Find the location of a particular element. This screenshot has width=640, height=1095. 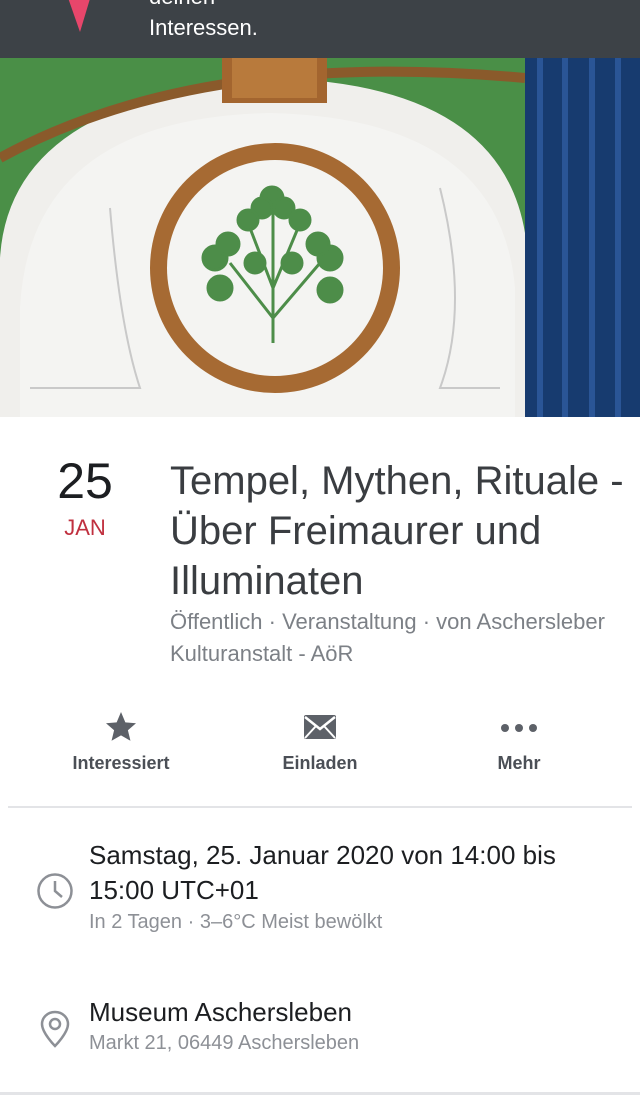

location-pin-icon is located at coordinates (55, 1031).